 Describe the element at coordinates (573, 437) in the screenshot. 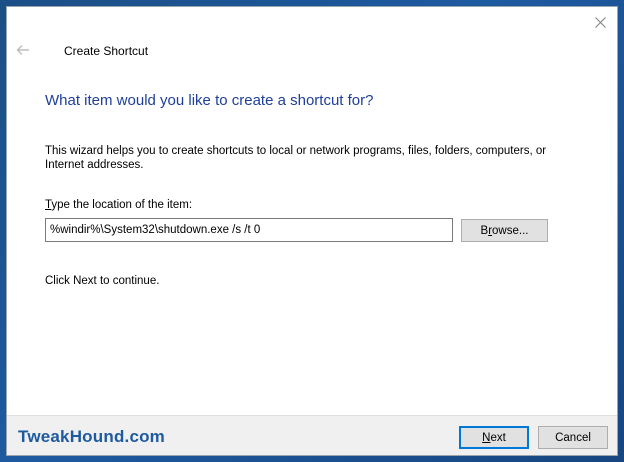

I see `cancel-button: Cancel` at that location.